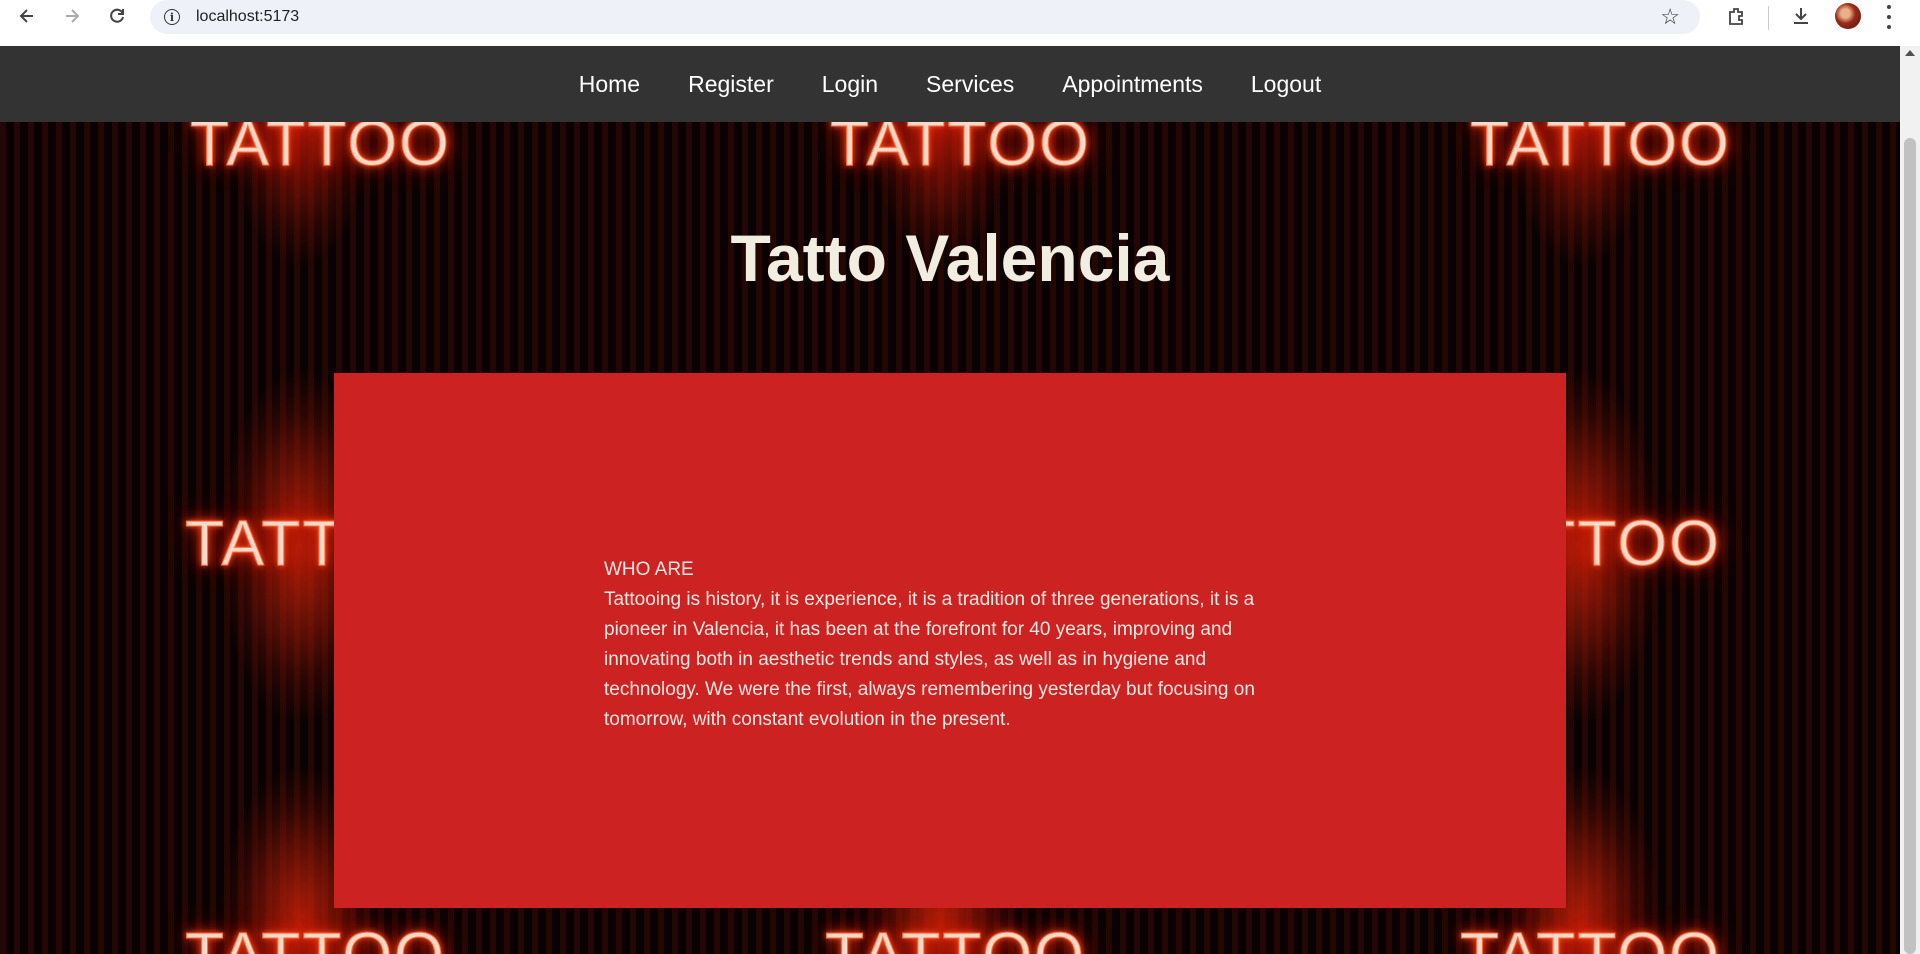  What do you see at coordinates (172, 17) in the screenshot?
I see `site-info-icon: i` at bounding box center [172, 17].